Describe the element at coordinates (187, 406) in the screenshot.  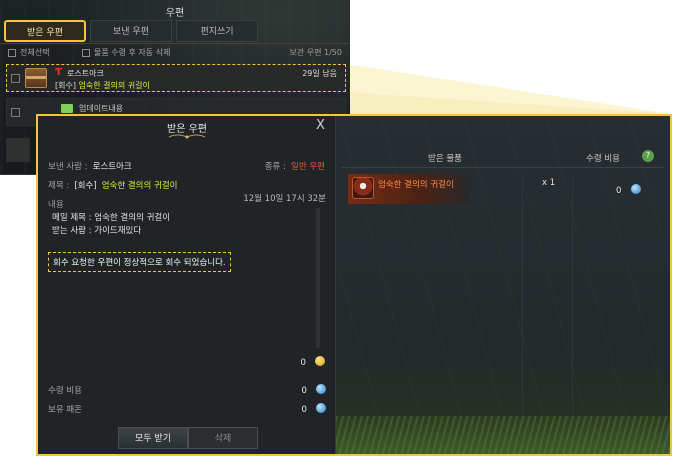
I see `owned-pheon-row: 보유 패온 0` at that location.